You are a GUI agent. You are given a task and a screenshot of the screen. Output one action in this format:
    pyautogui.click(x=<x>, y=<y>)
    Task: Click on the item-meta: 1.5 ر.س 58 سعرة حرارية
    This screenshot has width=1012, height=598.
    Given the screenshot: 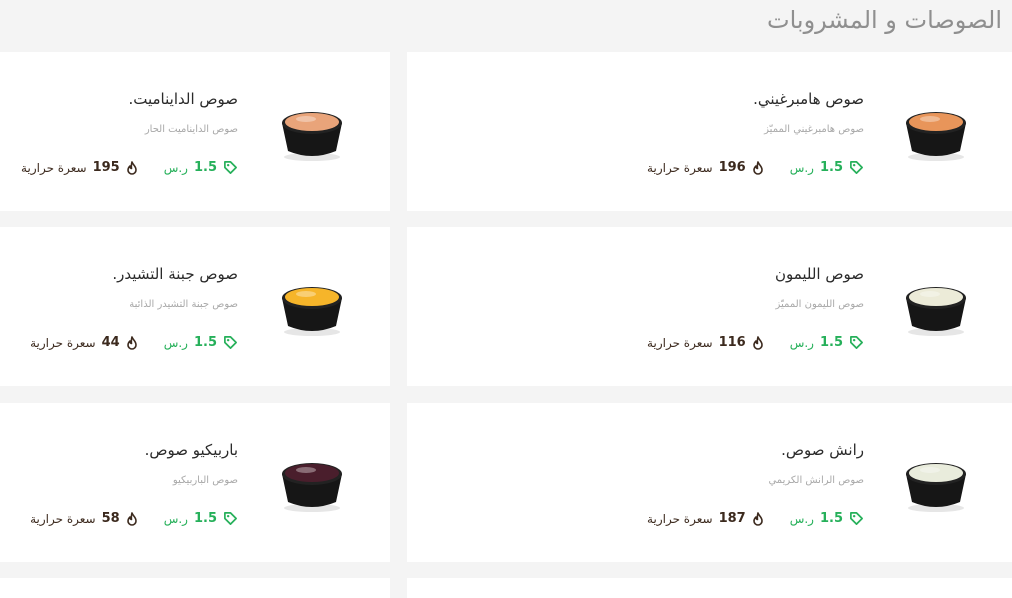 What is the action you would take?
    pyautogui.click(x=134, y=518)
    